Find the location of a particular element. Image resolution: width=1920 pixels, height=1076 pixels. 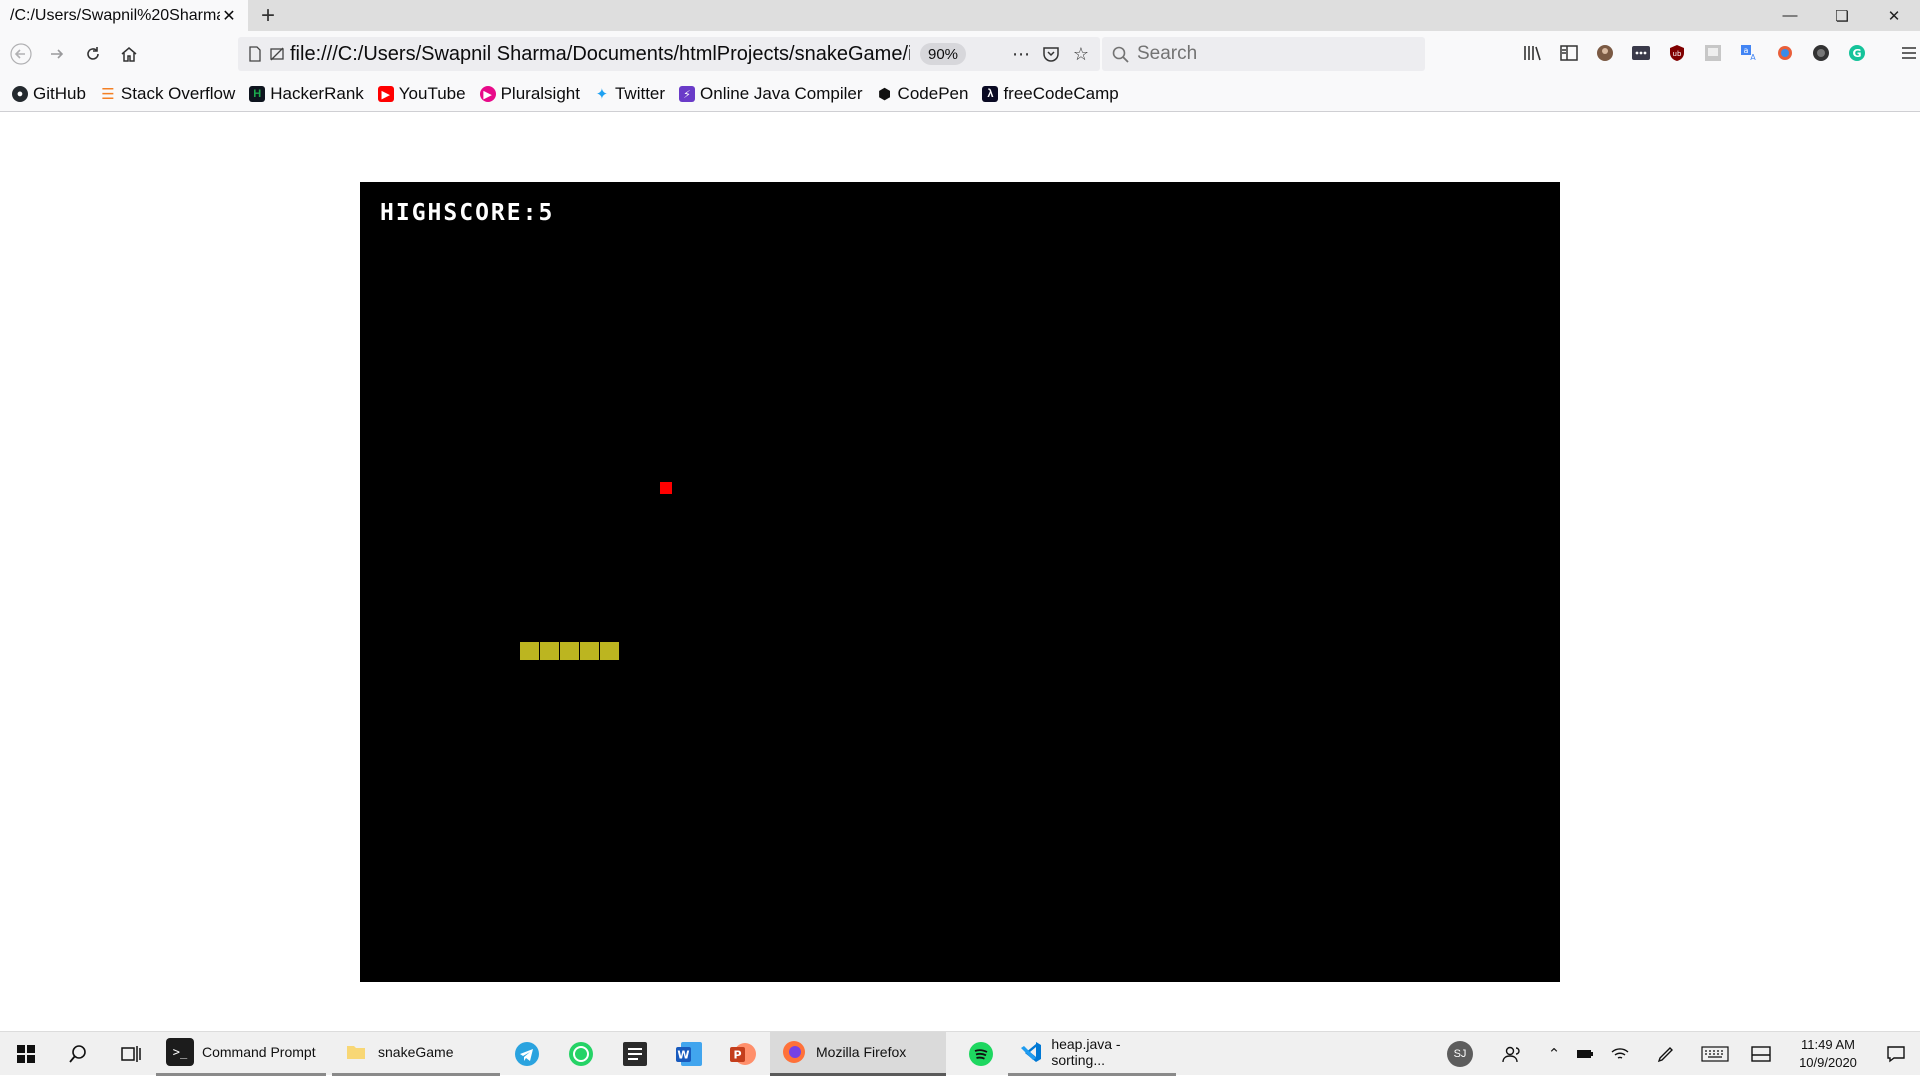

taskbar-app-command-prompt: >_ Command Prompt is located at coordinates (241, 1054).